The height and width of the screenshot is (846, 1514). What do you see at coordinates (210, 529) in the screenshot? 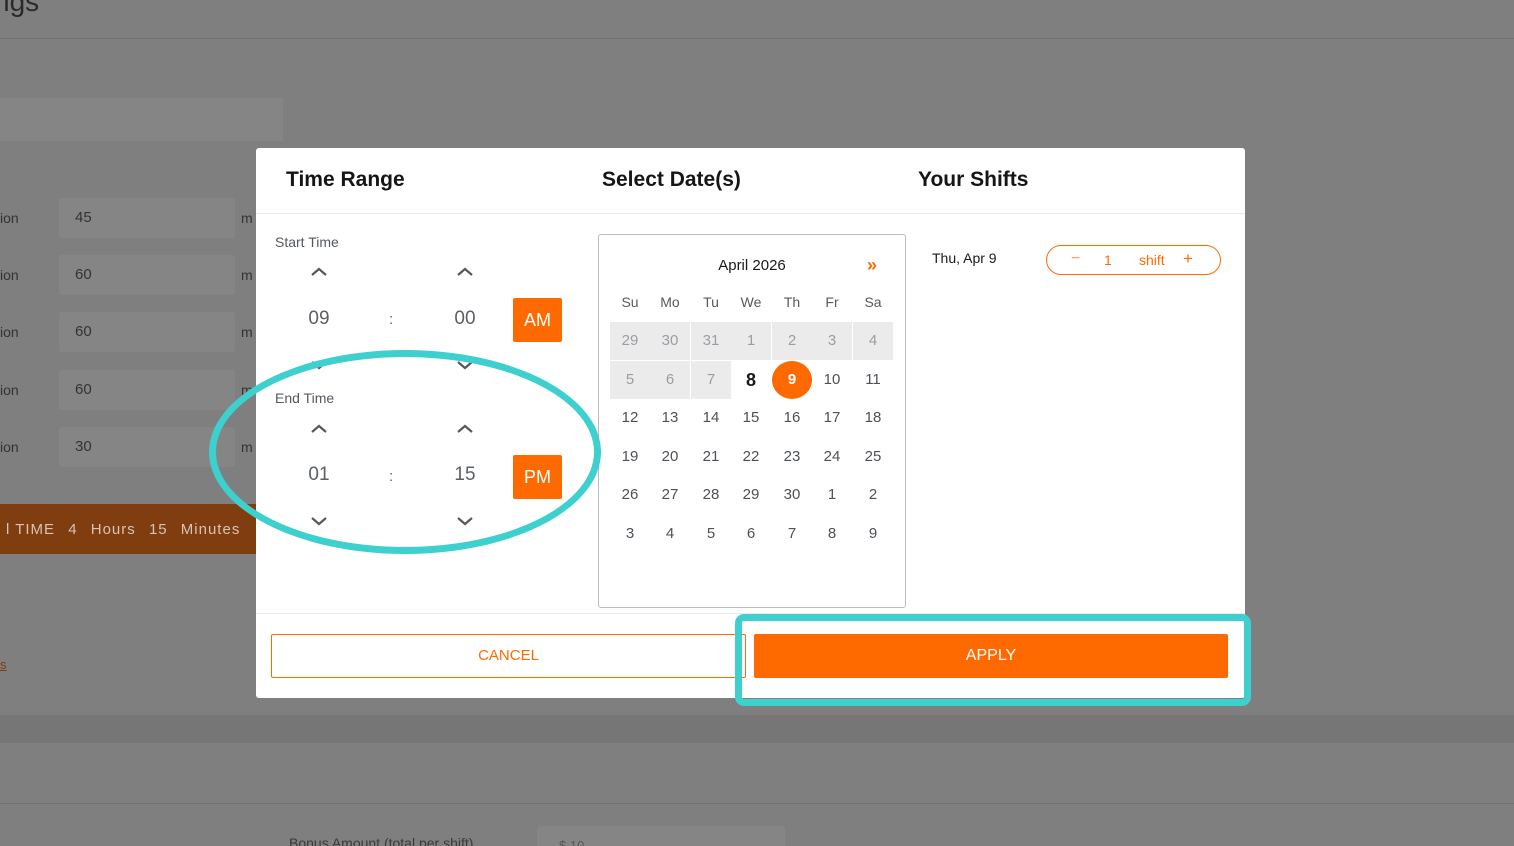
I see `total-minutes-label: Minutes` at bounding box center [210, 529].